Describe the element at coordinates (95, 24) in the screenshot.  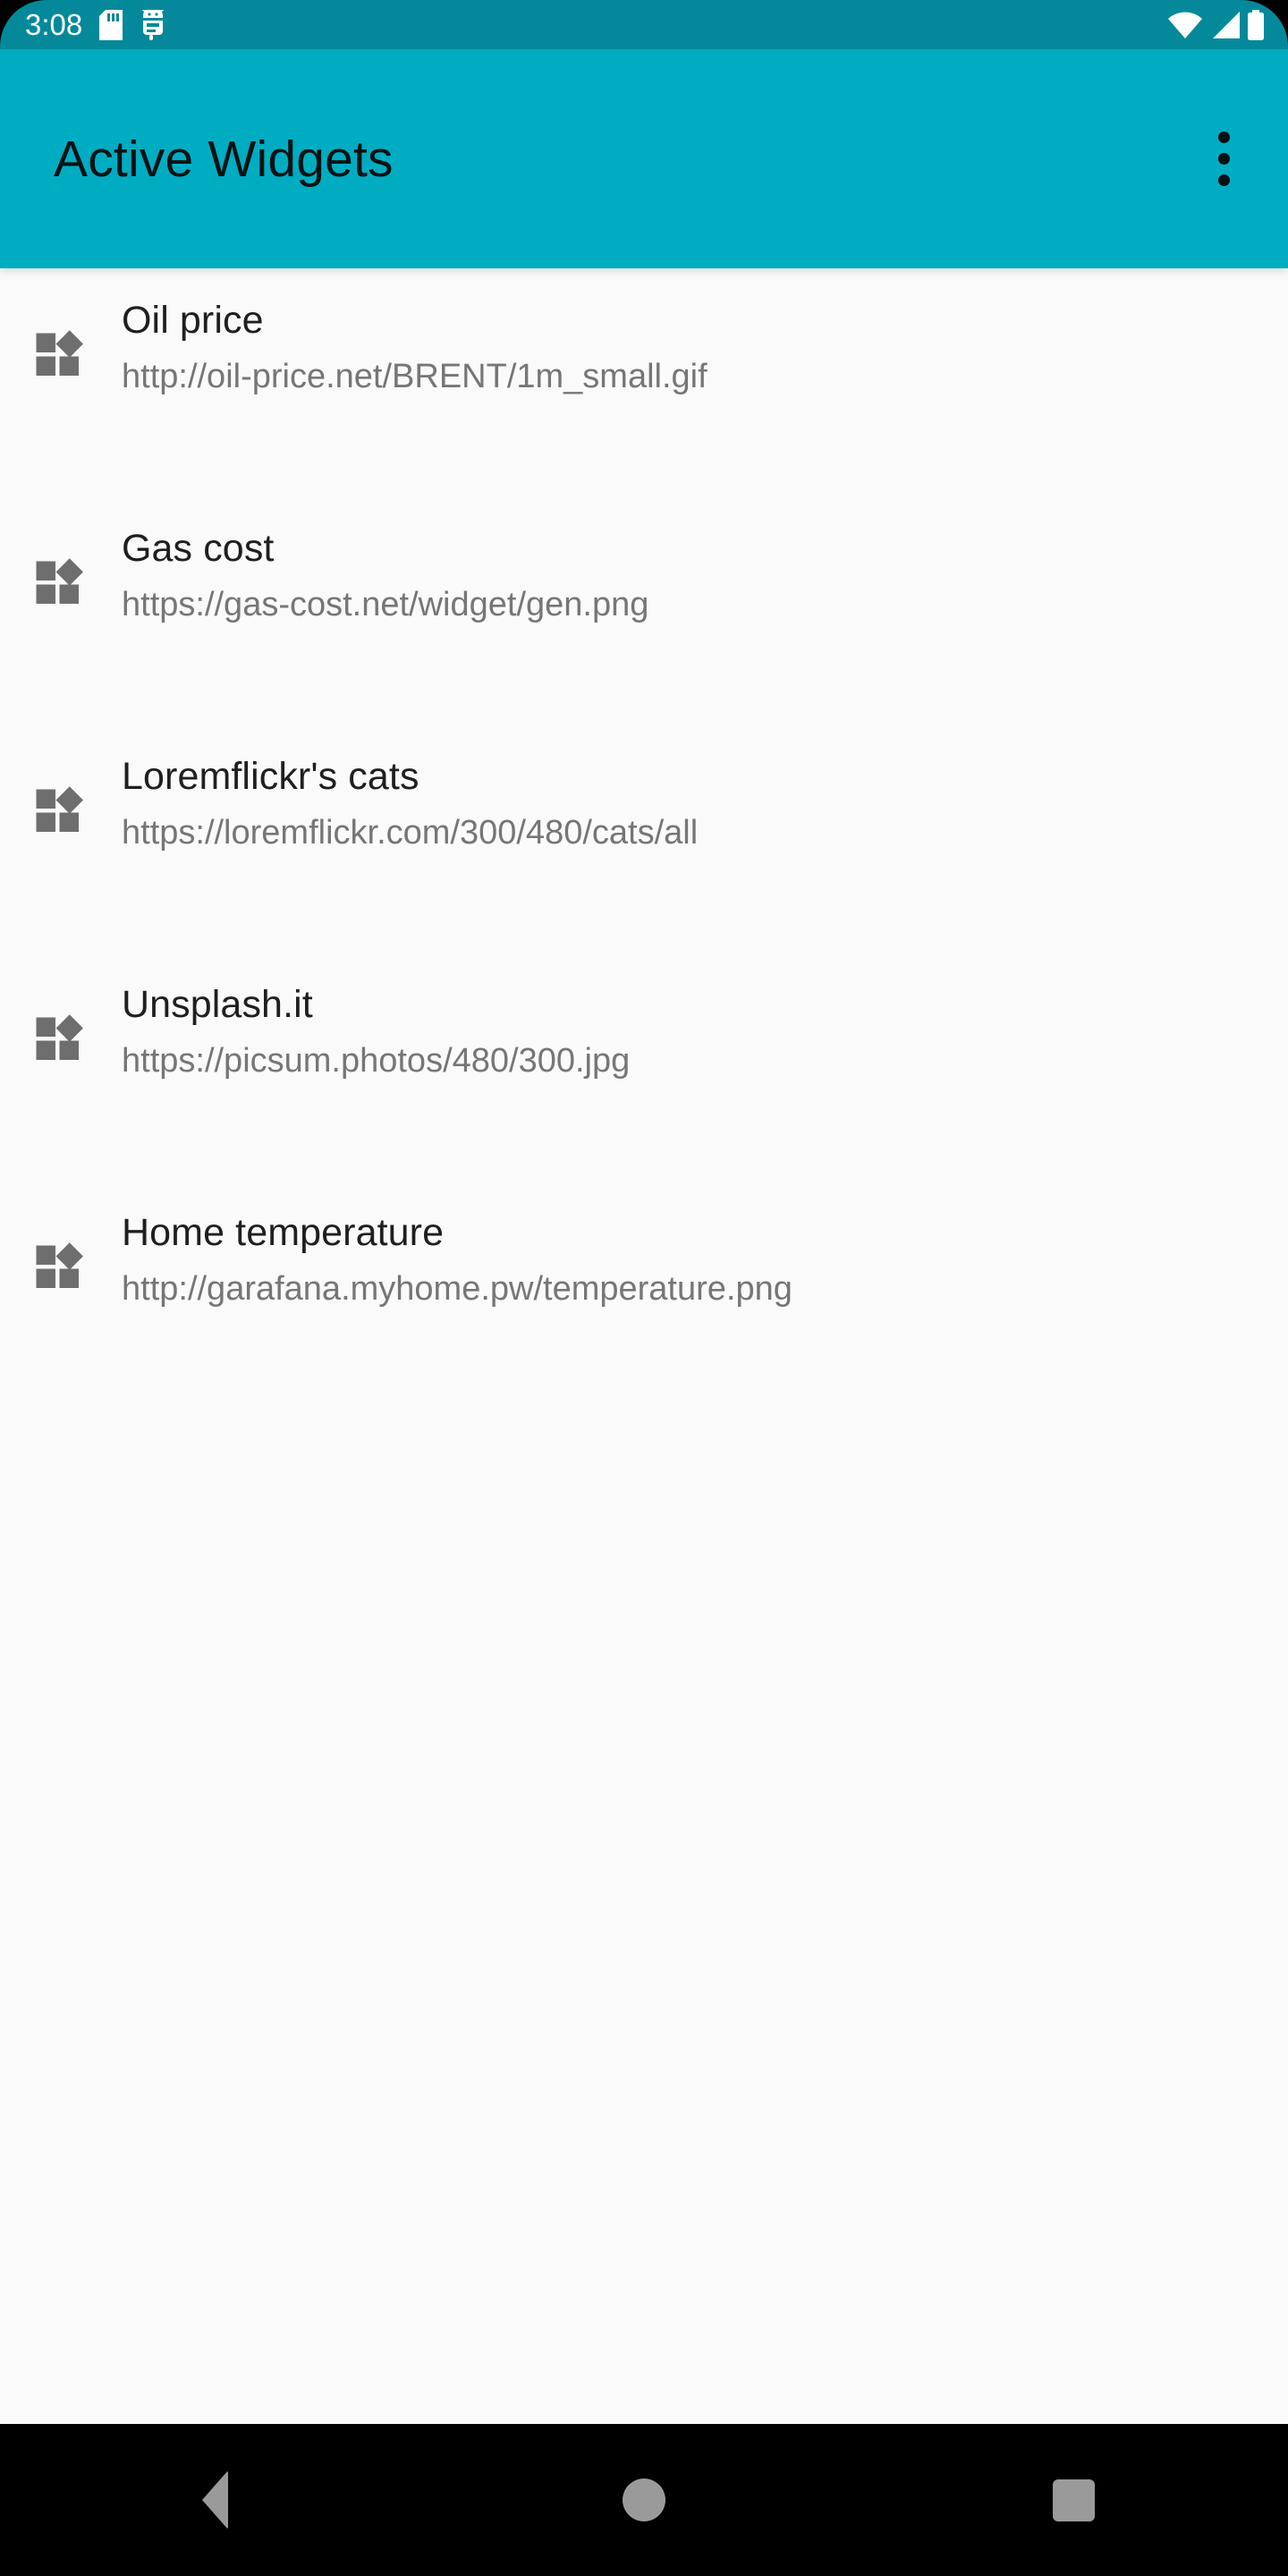
I see `status-bar-left-group: 3:08` at that location.